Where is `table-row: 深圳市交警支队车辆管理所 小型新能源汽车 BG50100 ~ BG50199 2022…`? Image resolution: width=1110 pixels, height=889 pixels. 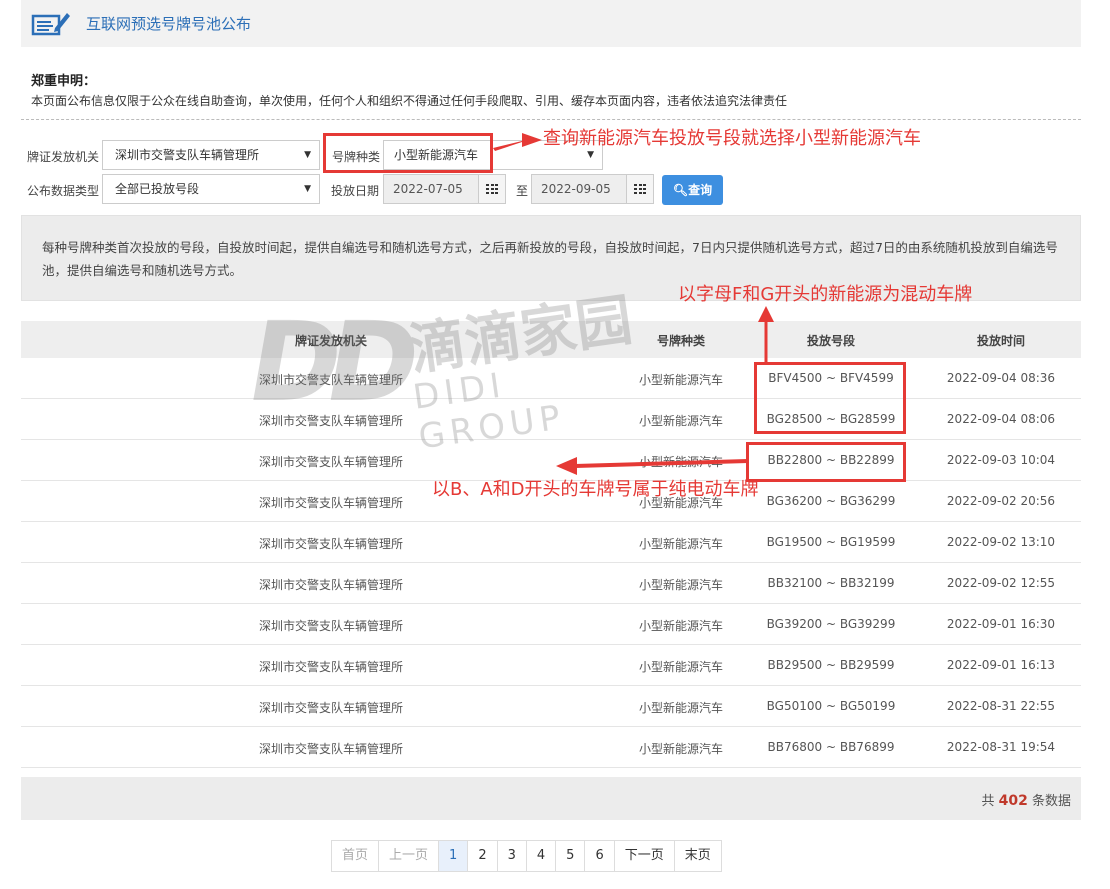 table-row: 深圳市交警支队车辆管理所 小型新能源汽车 BG50100 ~ BG50199 2022… is located at coordinates (551, 706).